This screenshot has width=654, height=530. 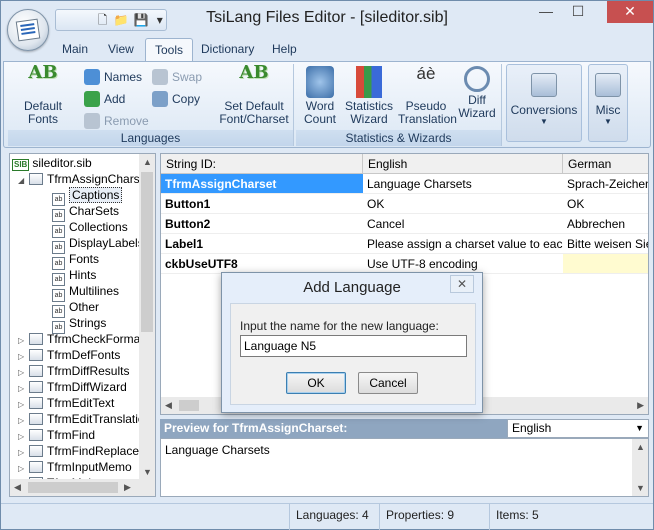 I want to click on column-header-german: German, so click(x=605, y=164).